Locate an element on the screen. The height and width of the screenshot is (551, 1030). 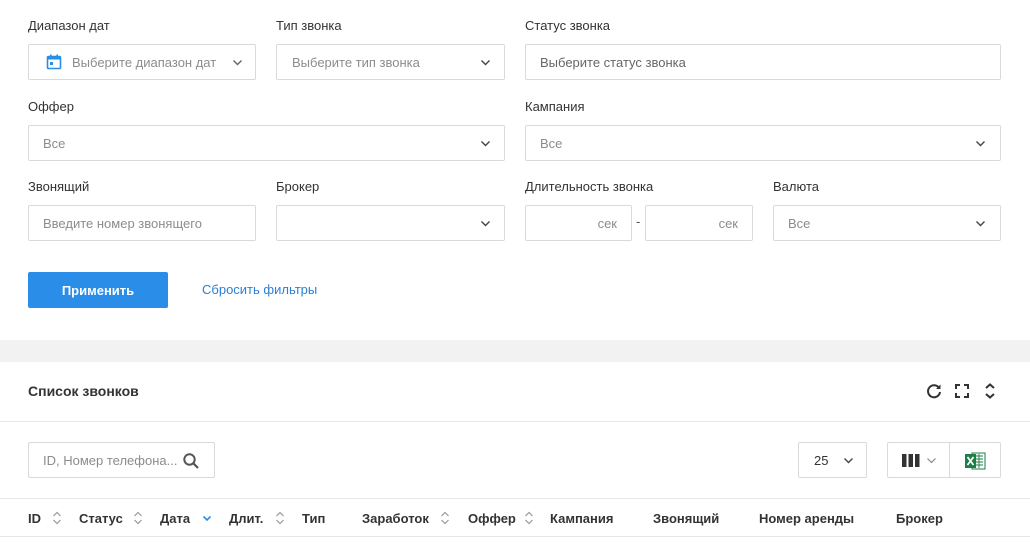
offer-value: Все is located at coordinates (54, 143).